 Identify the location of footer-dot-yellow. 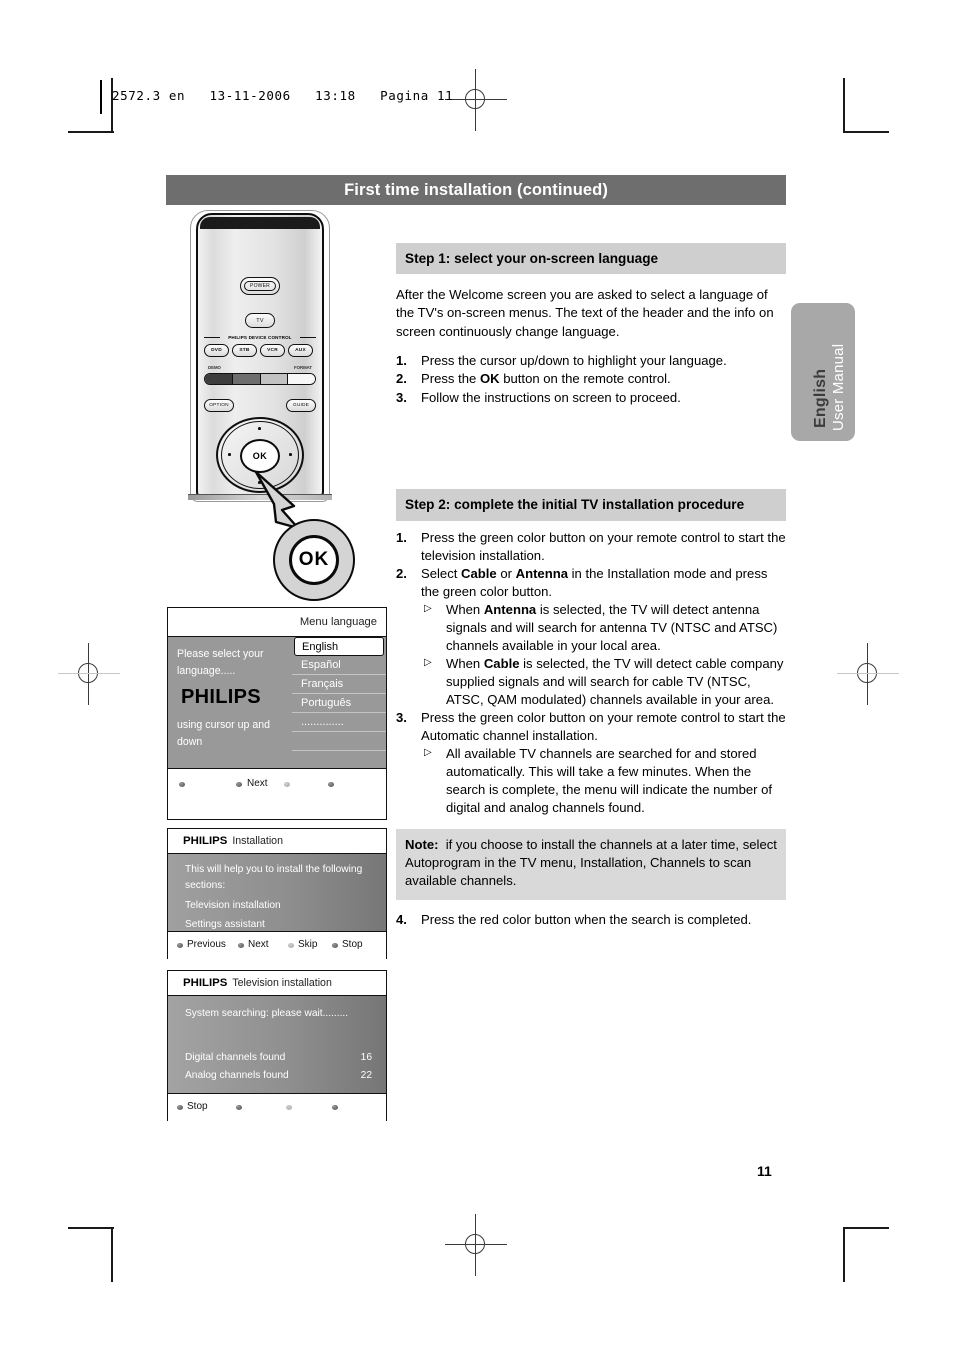
(287, 784).